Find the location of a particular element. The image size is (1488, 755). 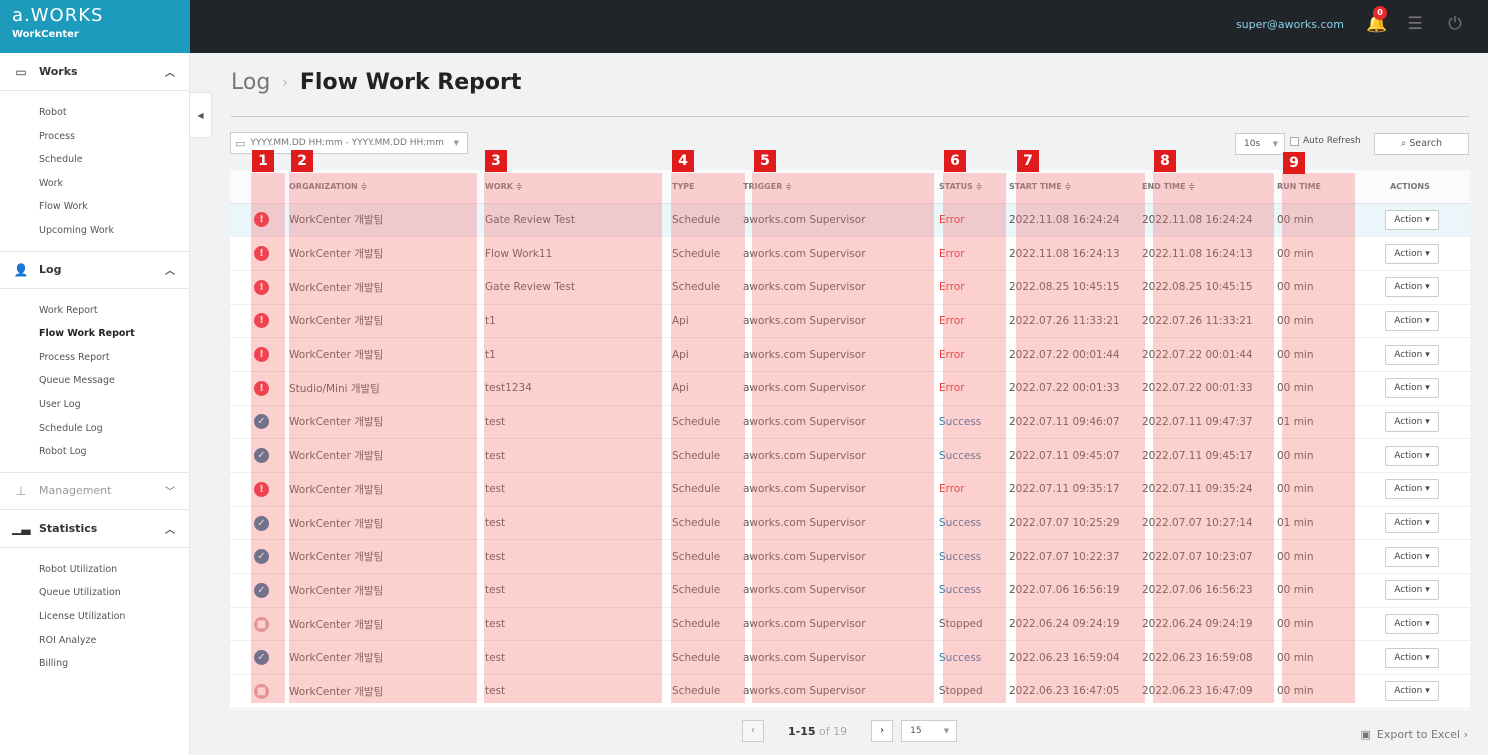

sidebar-section-statistics: ▁▃ Statistics ︿ is located at coordinates (94, 529).